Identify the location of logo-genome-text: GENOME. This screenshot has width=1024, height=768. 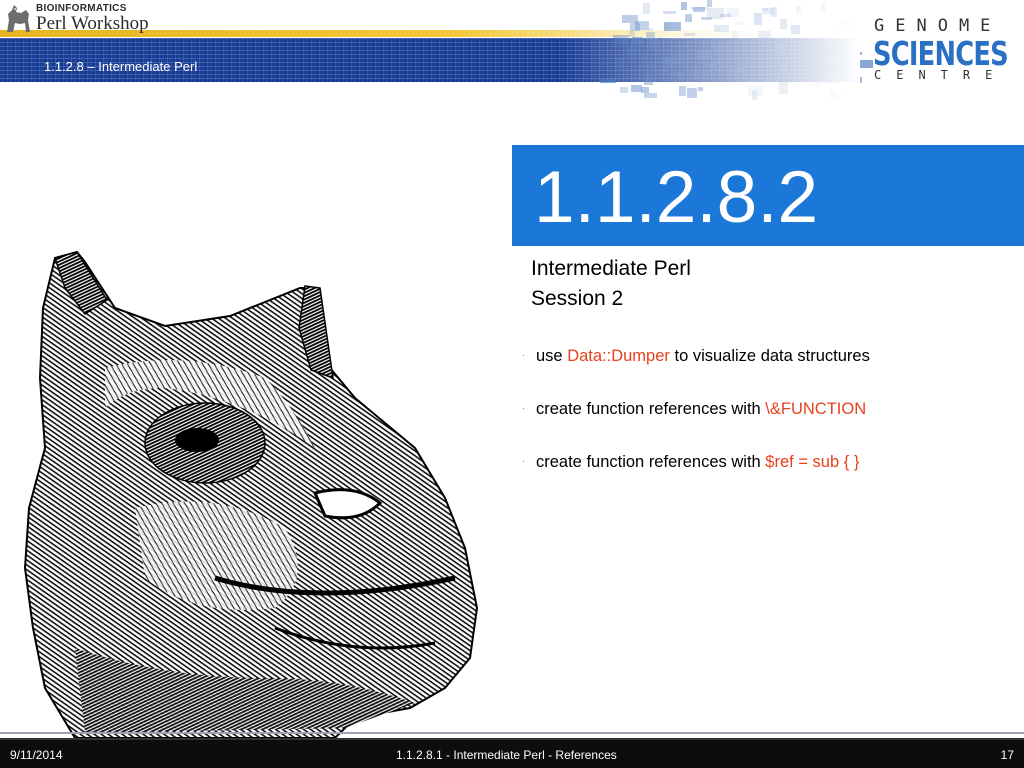
(938, 26).